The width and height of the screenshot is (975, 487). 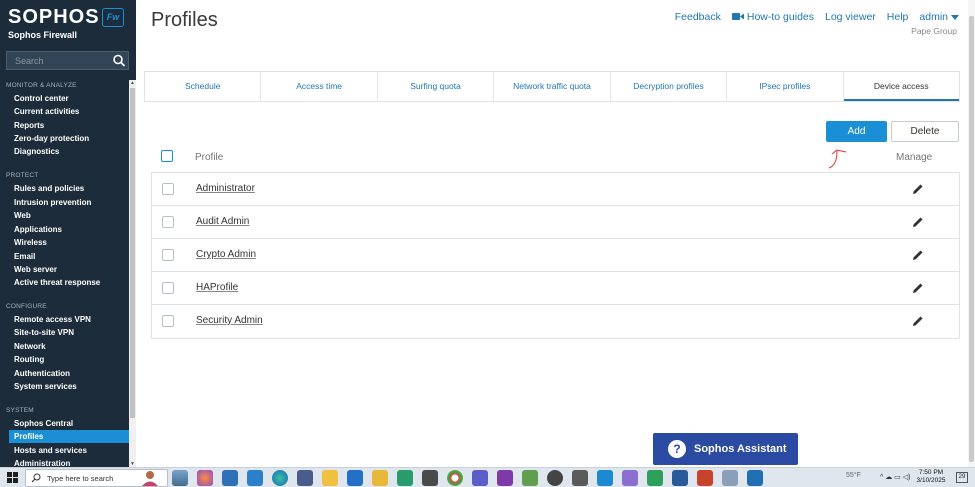 I want to click on sidebar-item-active-threat-response: Active threat response, so click(x=57, y=282).